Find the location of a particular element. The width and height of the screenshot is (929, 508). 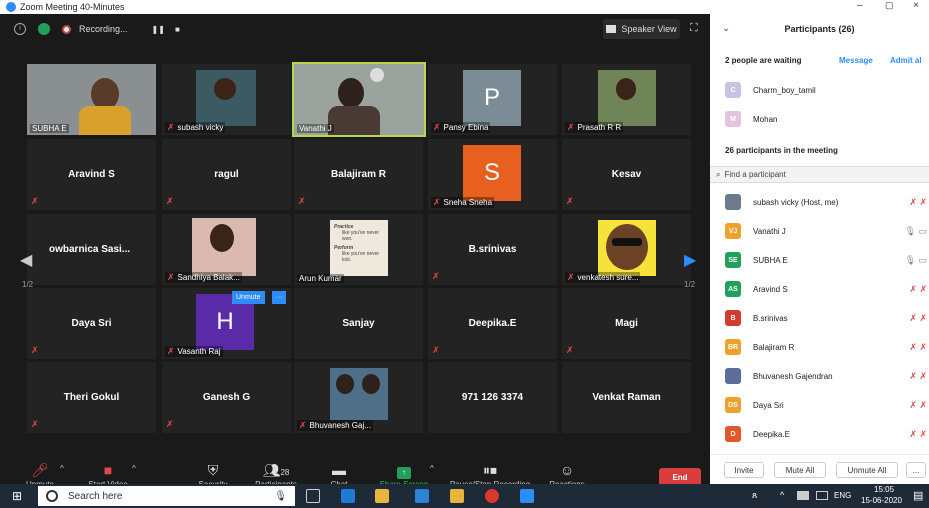

tile-name: 971 126 3374 is located at coordinates (492, 397).